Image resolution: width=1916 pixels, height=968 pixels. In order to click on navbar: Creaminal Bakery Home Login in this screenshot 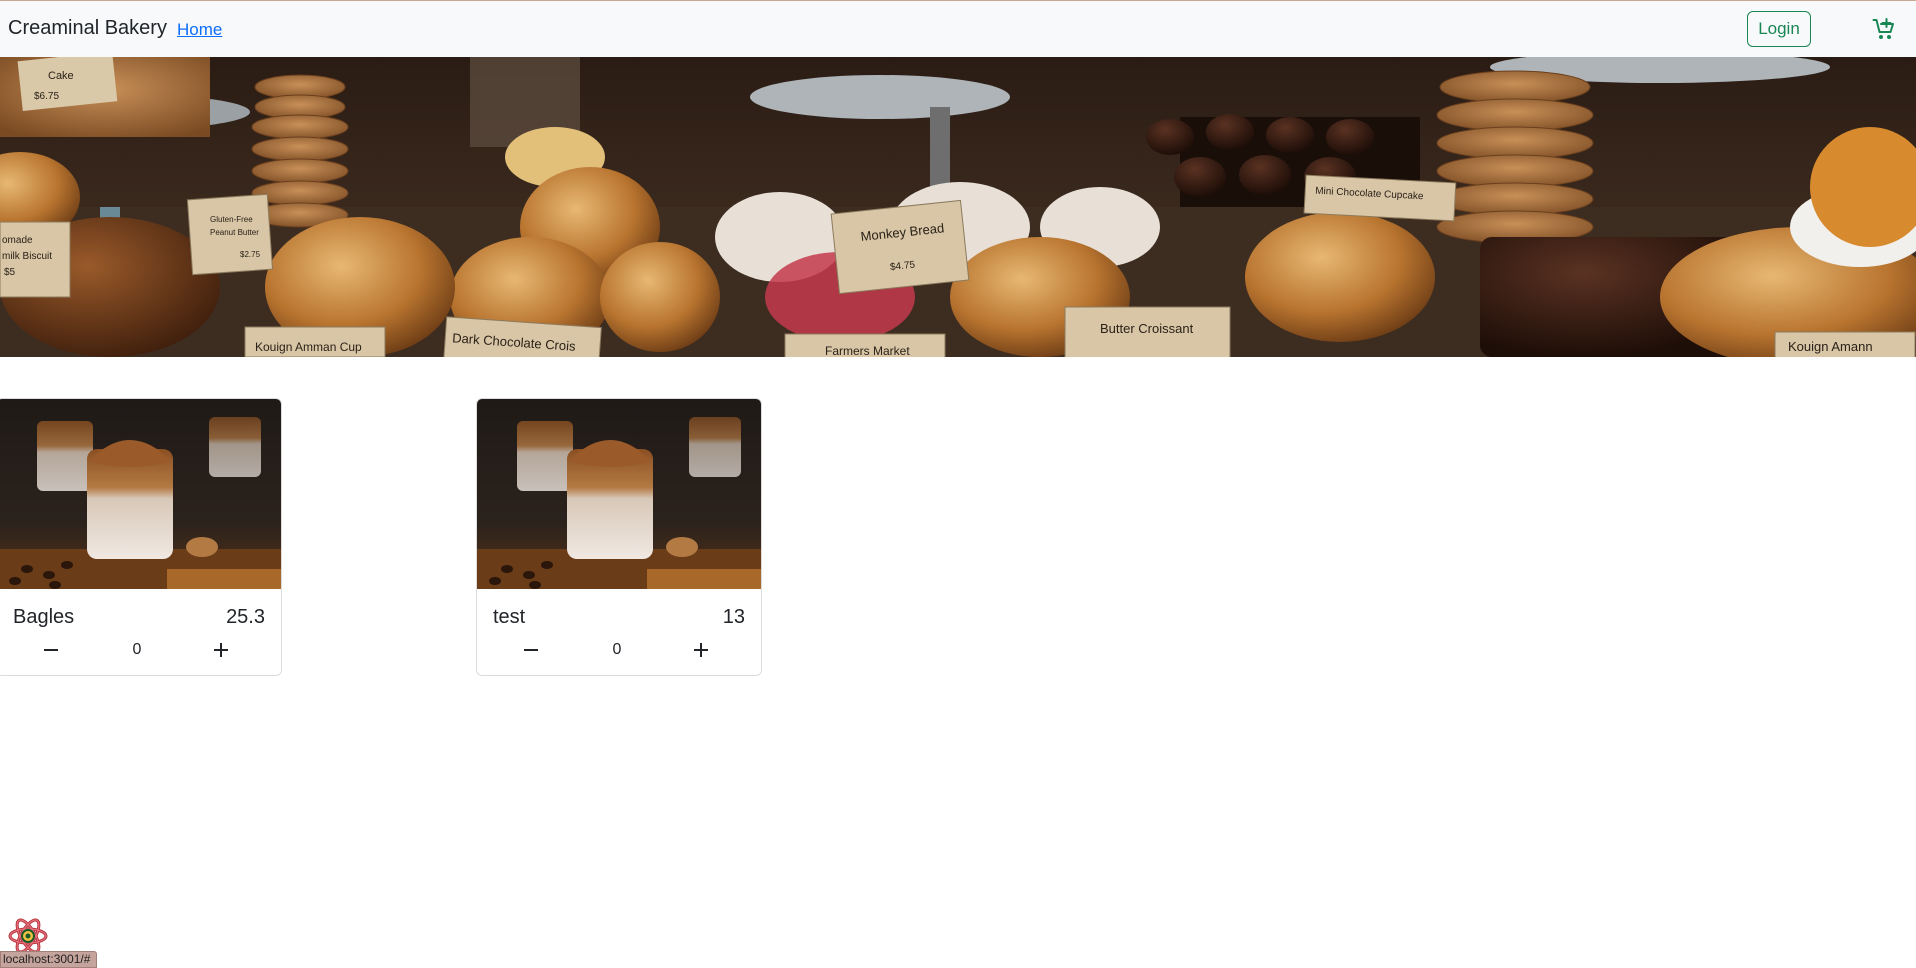, I will do `click(958, 29)`.